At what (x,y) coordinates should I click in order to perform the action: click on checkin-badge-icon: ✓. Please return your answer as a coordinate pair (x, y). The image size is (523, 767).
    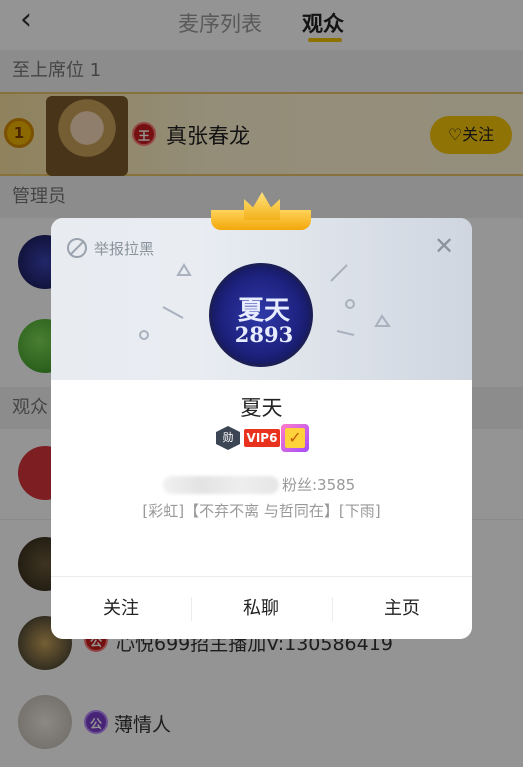
    Looking at the image, I should click on (295, 438).